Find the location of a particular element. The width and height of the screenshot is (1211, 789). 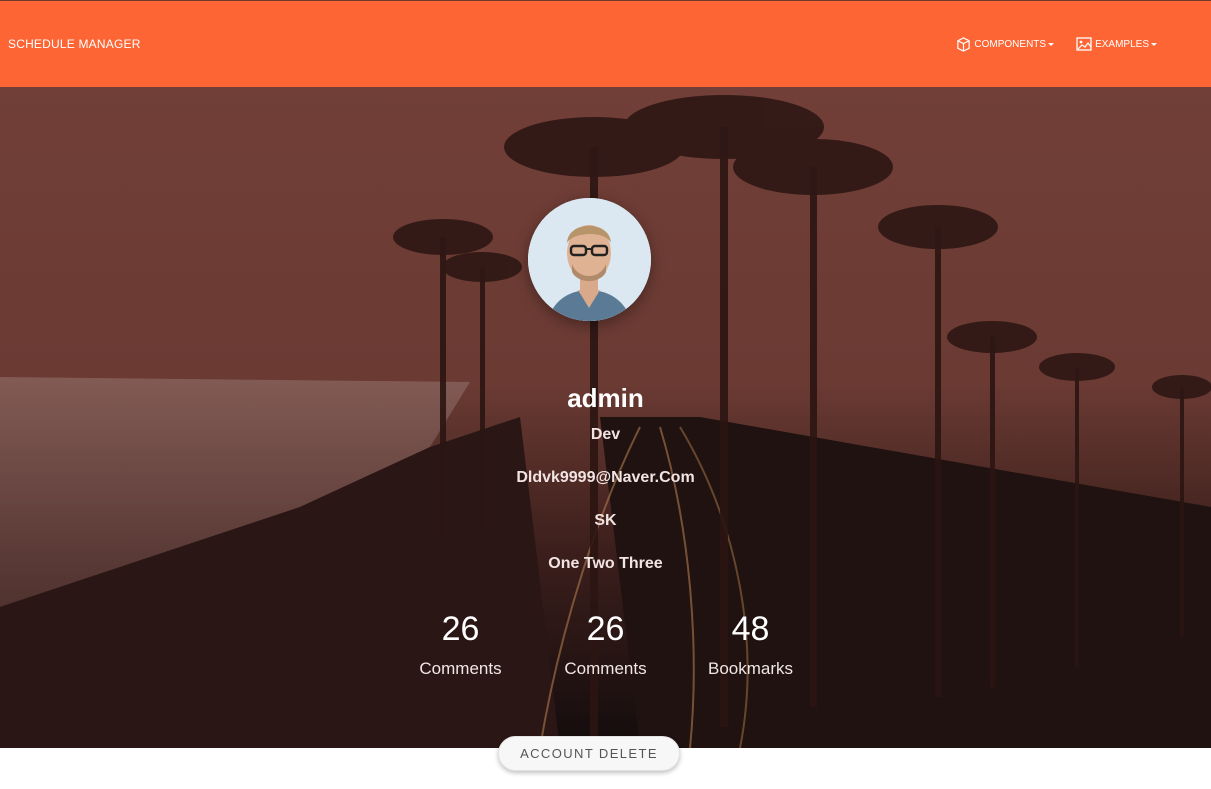

avatar is located at coordinates (589, 259).